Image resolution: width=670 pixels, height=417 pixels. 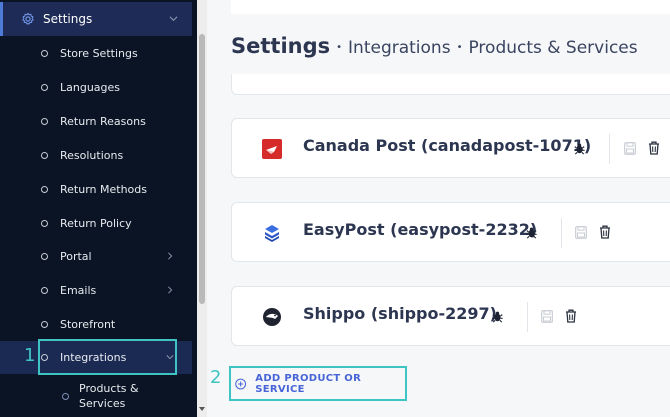 I want to click on add-product-or-service-button: ADD PRODUCT OR SERVICE, so click(x=318, y=383).